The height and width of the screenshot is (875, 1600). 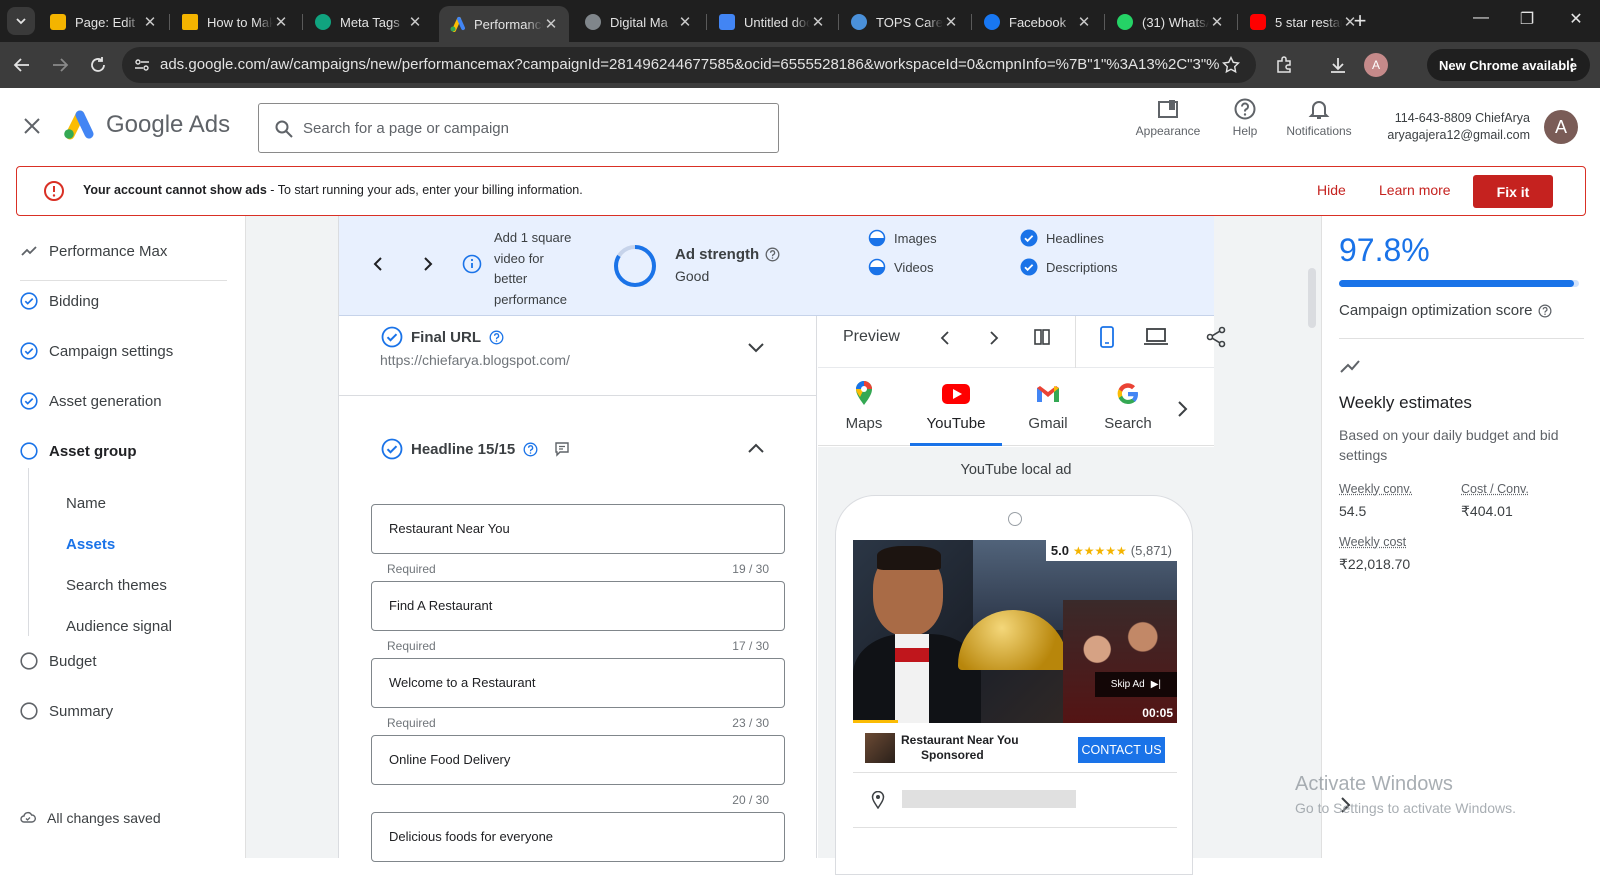 I want to click on notifications-button: Notifications, so click(x=1319, y=118).